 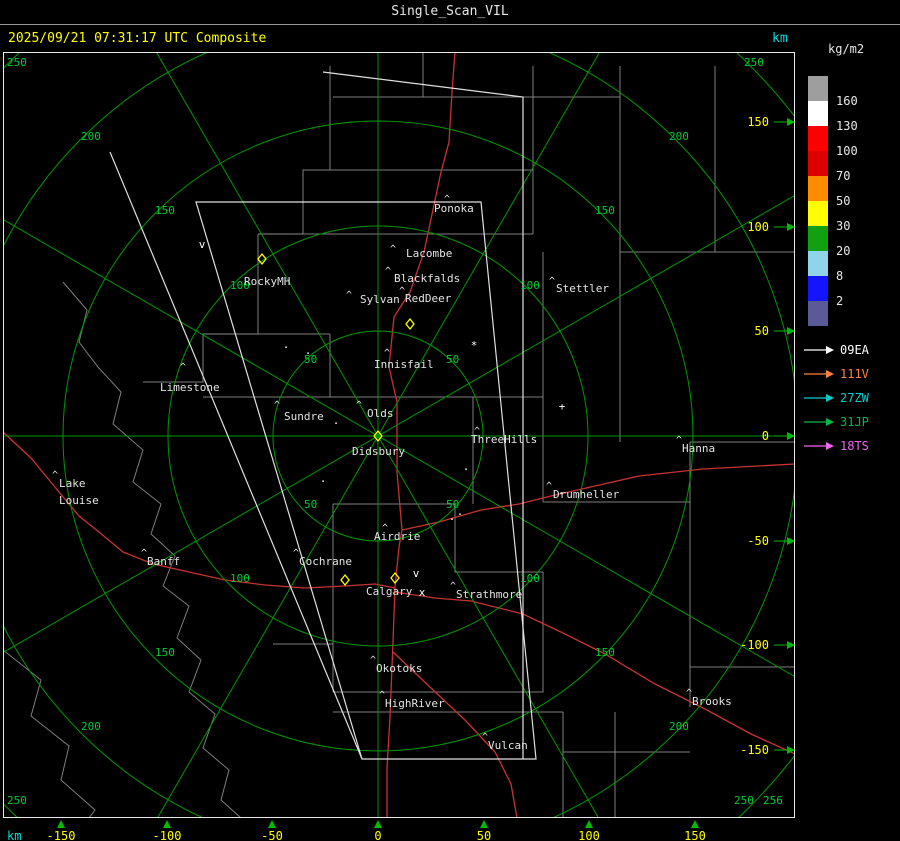 What do you see at coordinates (758, 227) in the screenshot?
I see `right-axis-label: 100` at bounding box center [758, 227].